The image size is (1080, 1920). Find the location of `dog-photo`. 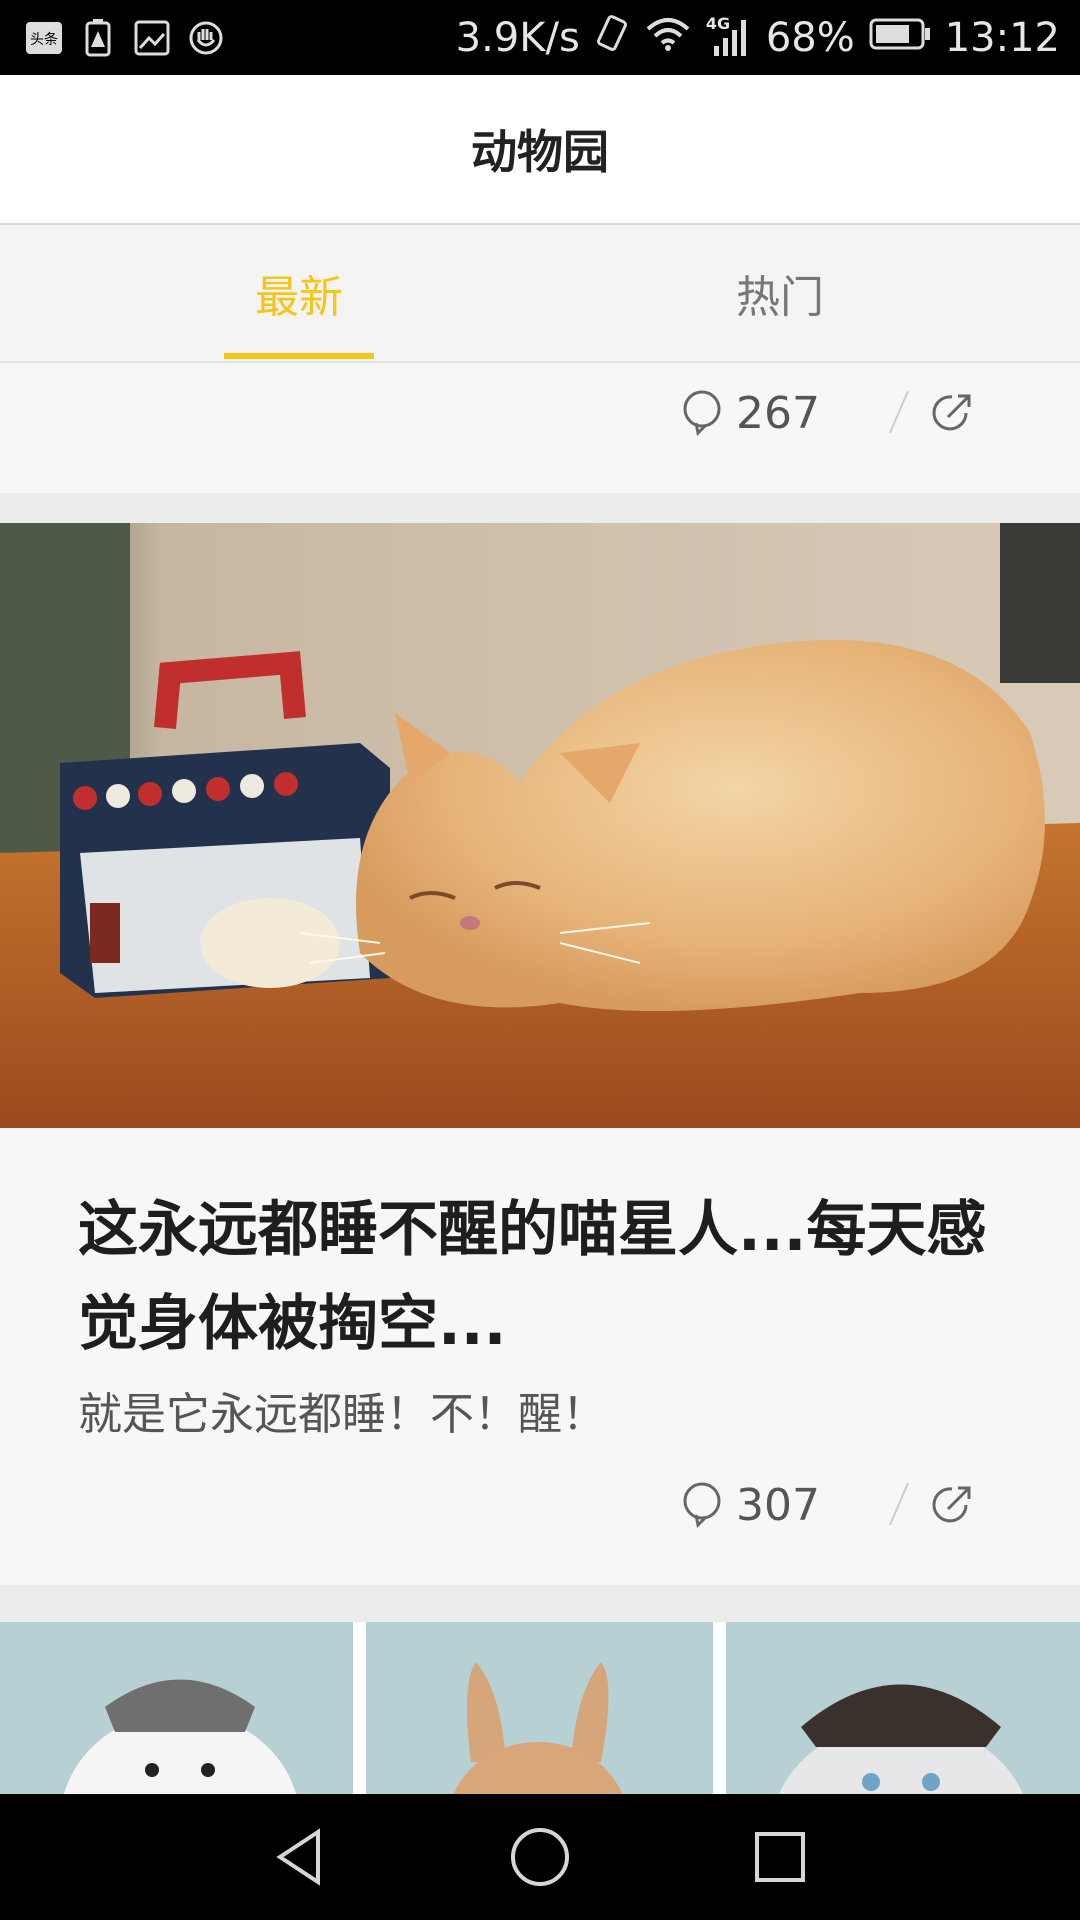

dog-photo is located at coordinates (176, 1708).